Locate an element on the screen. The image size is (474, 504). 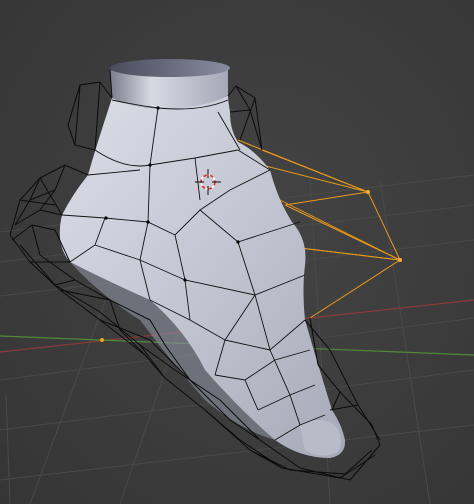
object-origin-icon is located at coordinates (102, 340).